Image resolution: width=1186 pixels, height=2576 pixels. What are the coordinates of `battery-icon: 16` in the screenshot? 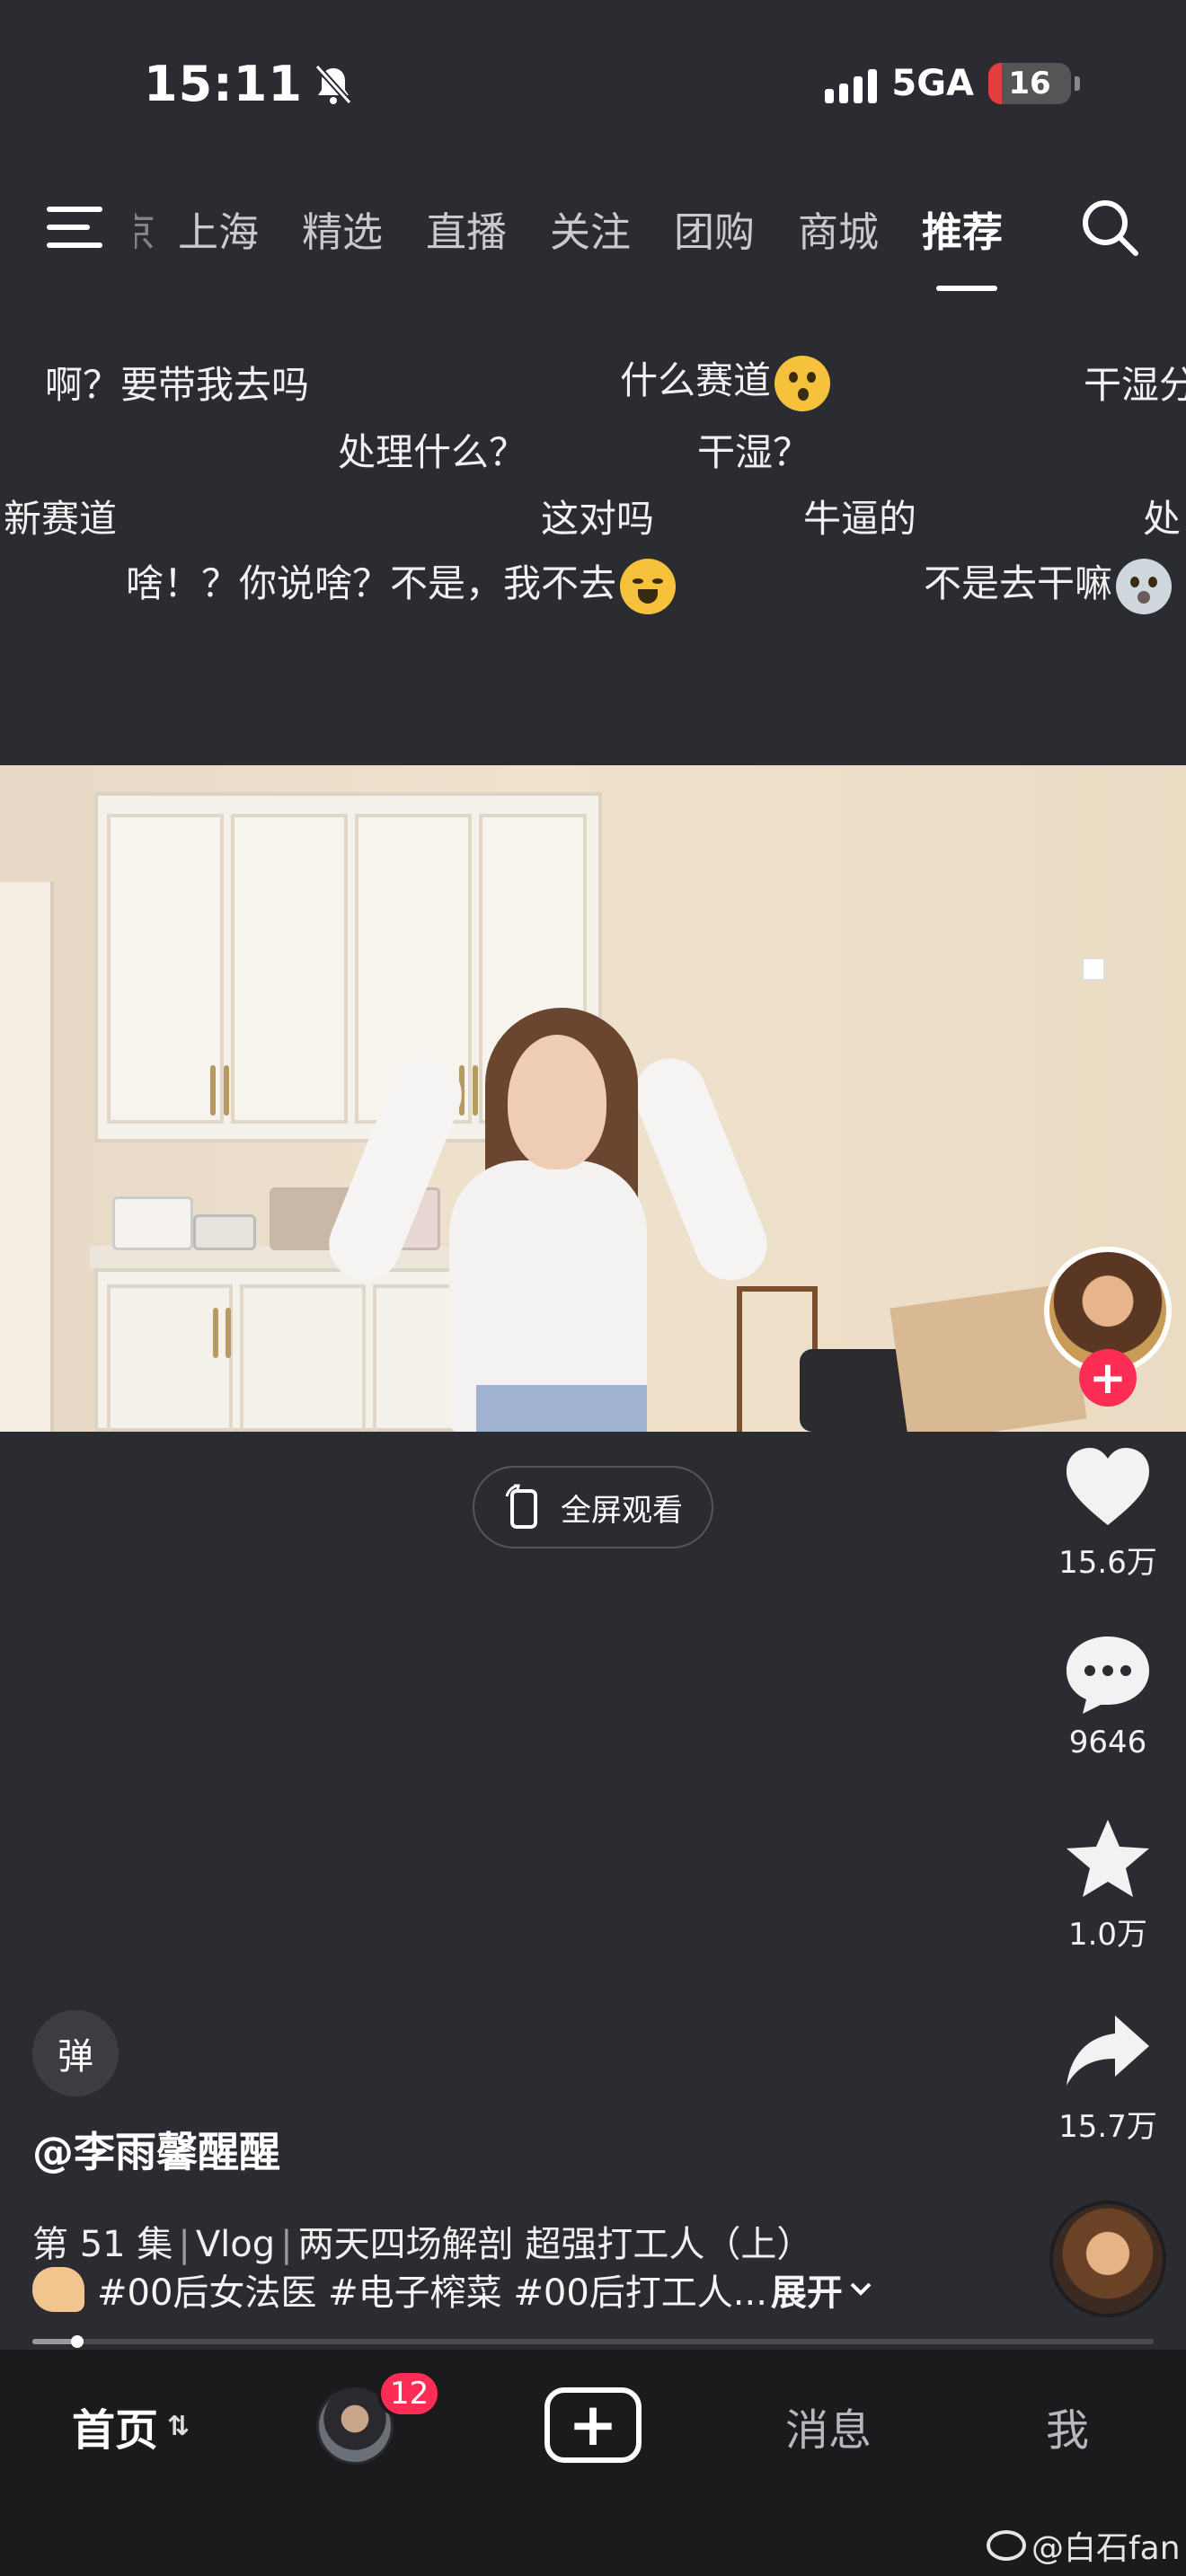 It's located at (1029, 83).